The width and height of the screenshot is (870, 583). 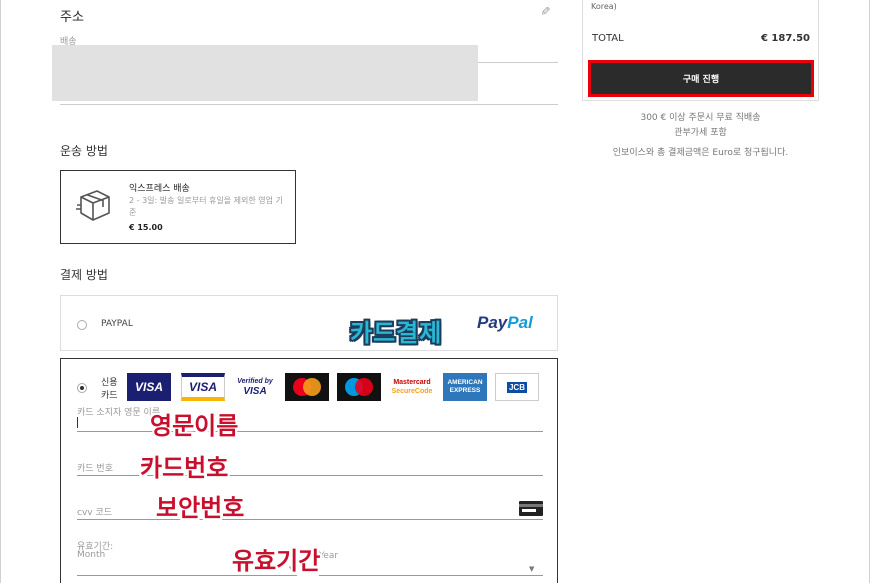 I want to click on visa-logo-2: VISA, so click(x=203, y=387).